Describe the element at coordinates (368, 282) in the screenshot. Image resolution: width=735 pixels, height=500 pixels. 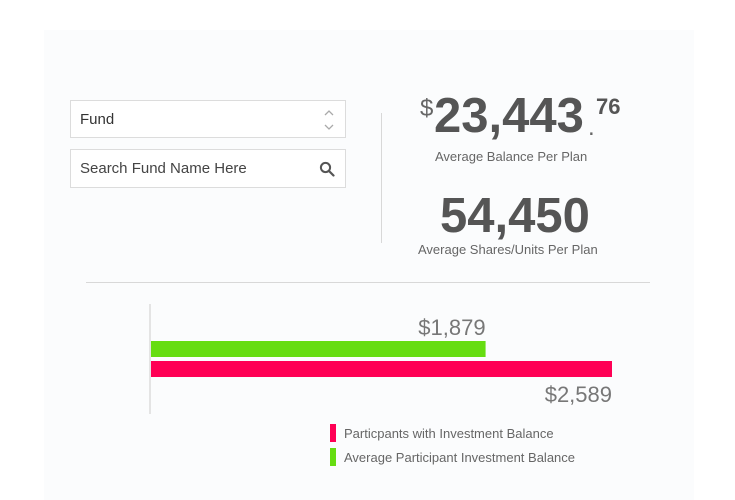
I see `horizontal-divider` at that location.